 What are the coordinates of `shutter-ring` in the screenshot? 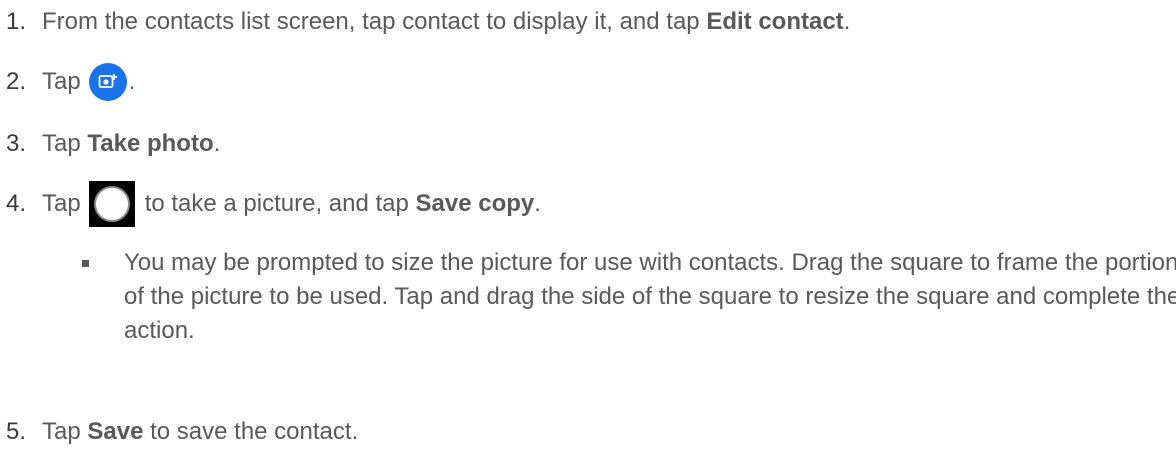 It's located at (111, 204).